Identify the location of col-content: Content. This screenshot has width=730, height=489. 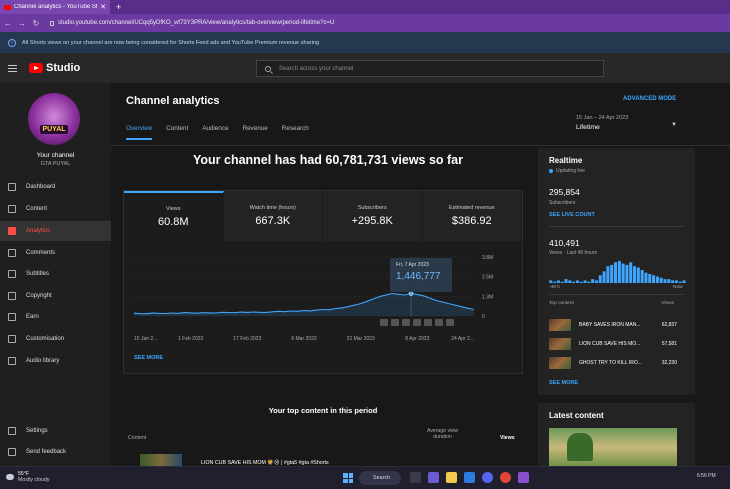
(137, 438).